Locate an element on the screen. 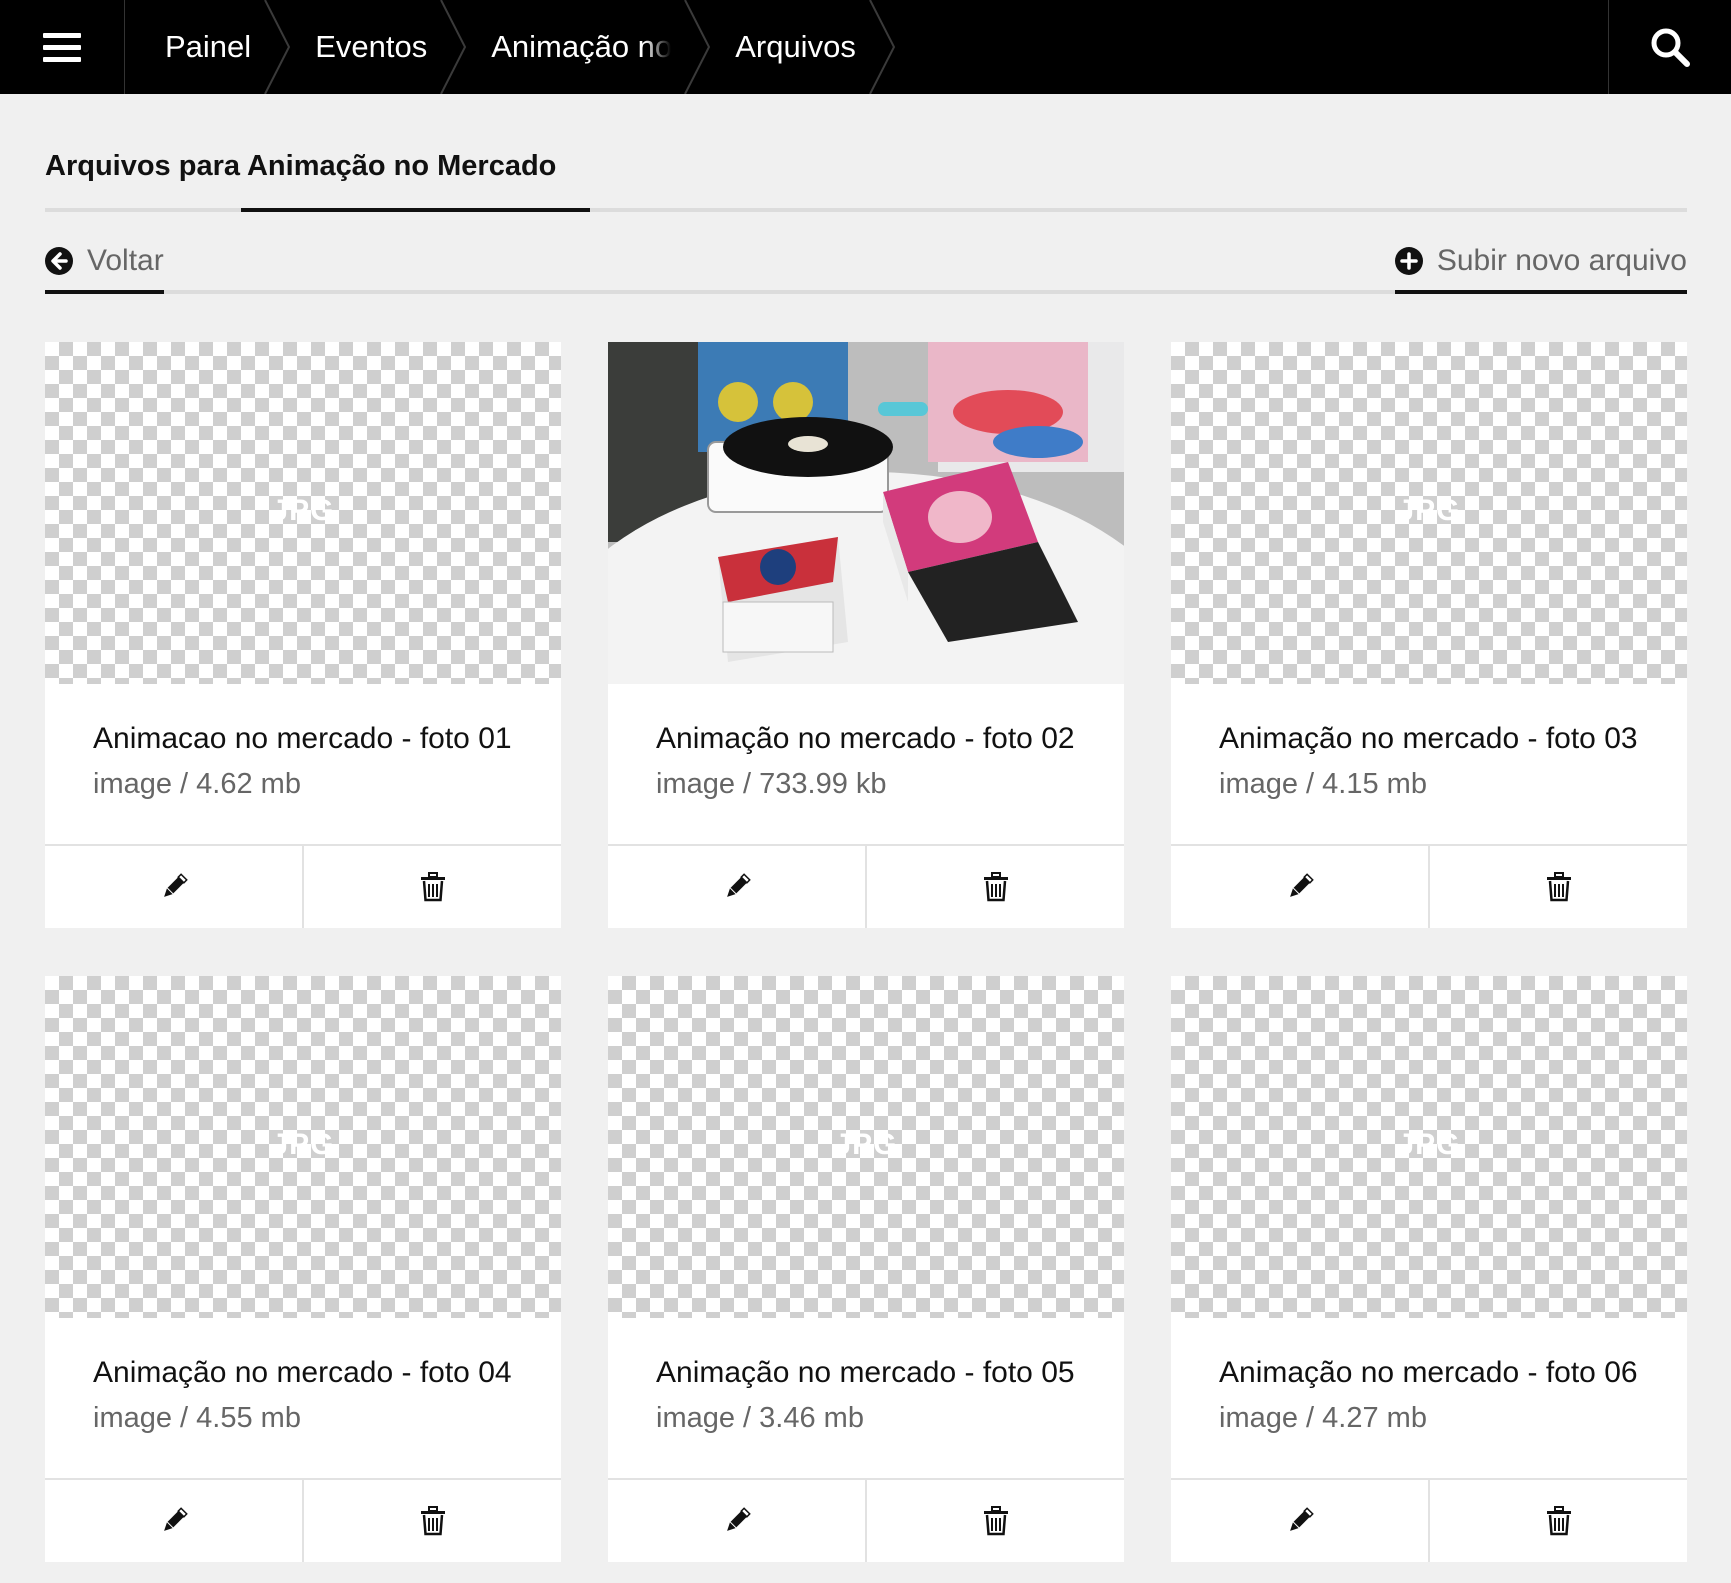  file-name: Animação no mercado - foto 06 is located at coordinates (1428, 1372).